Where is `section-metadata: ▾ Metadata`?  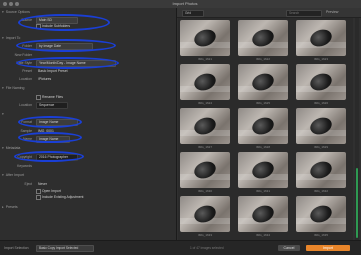
section-metadata: ▾ Metadata is located at coordinates (11, 148).